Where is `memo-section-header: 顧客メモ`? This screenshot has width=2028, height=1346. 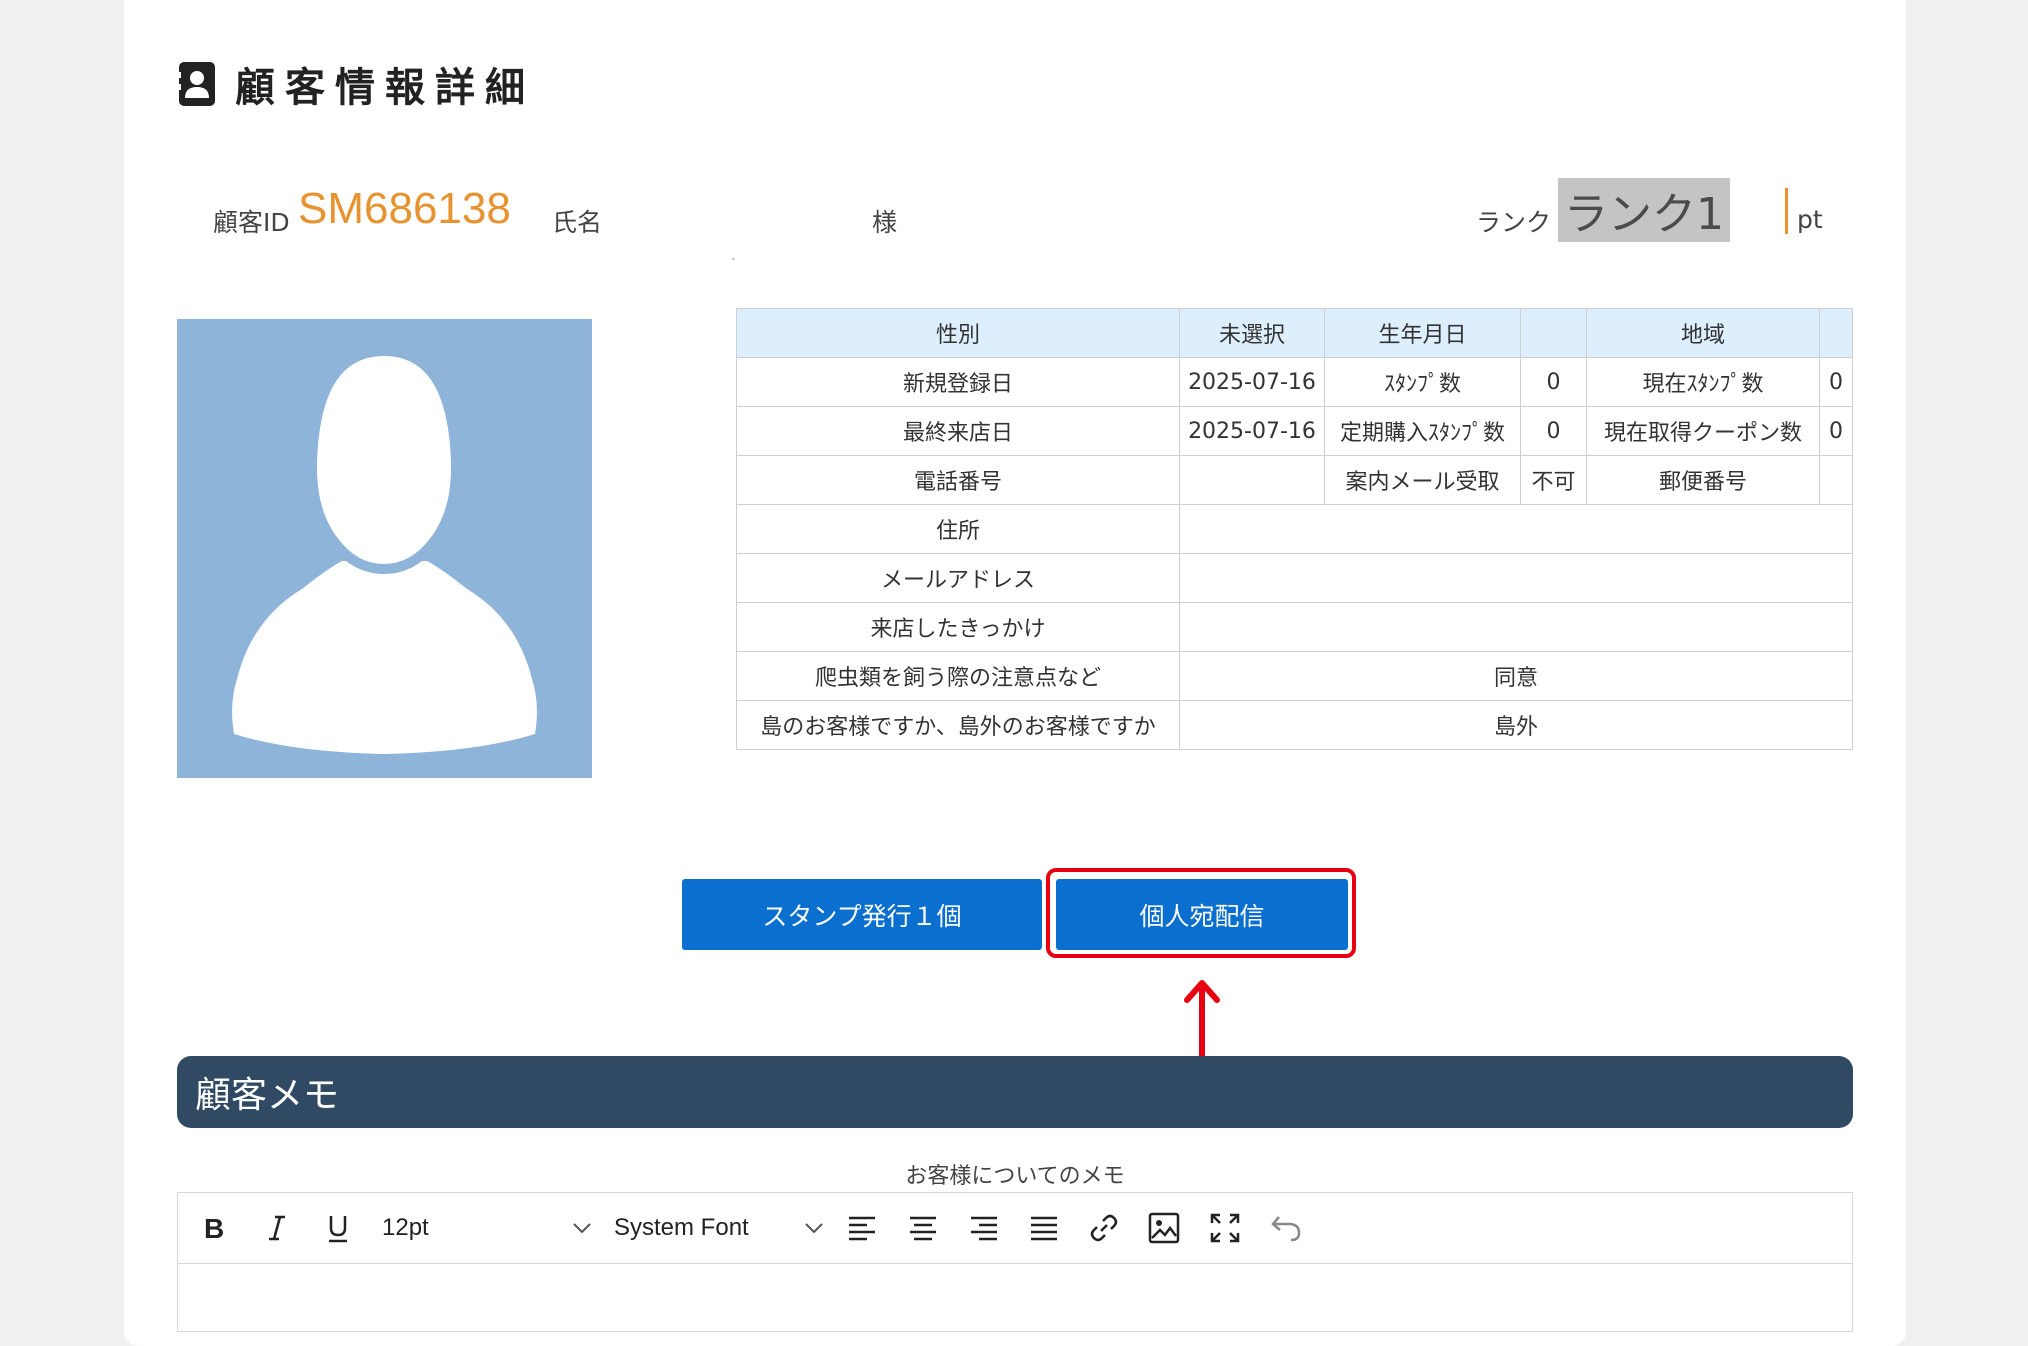
memo-section-header: 顧客メモ is located at coordinates (1015, 1092).